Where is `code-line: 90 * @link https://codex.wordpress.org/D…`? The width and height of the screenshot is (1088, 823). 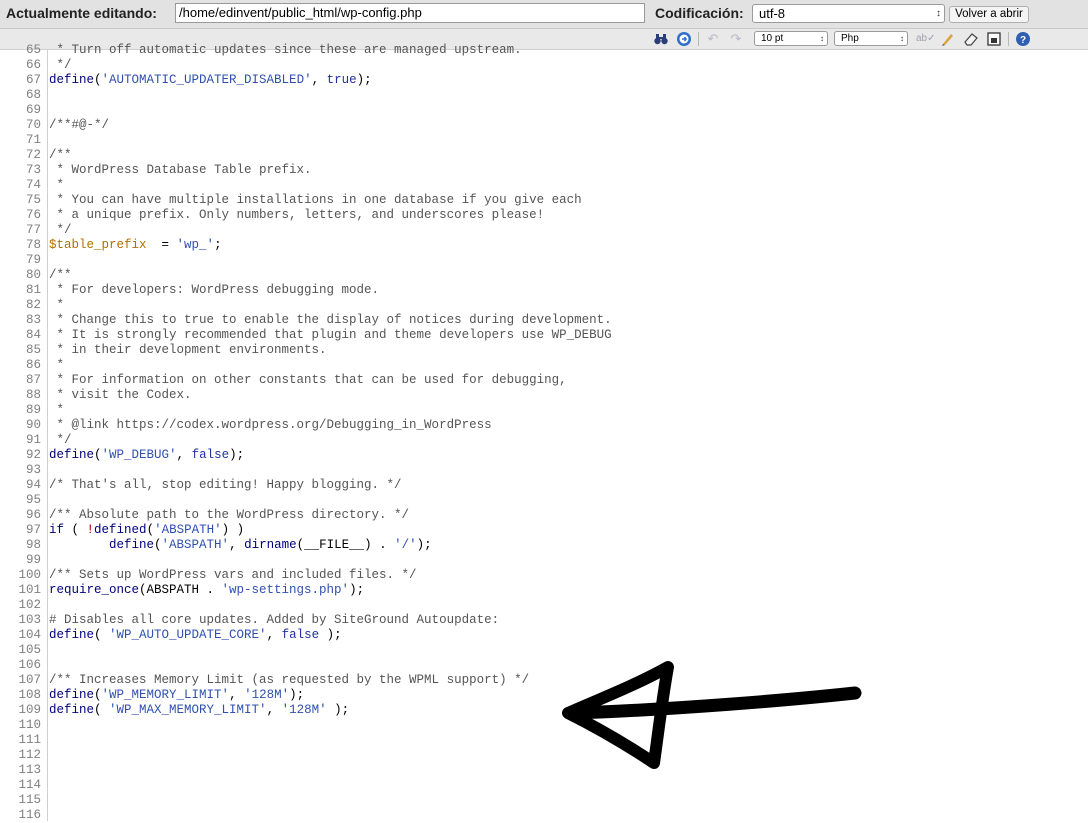
code-line: 90 * @link https://codex.wordpress.org/D… is located at coordinates (544, 425).